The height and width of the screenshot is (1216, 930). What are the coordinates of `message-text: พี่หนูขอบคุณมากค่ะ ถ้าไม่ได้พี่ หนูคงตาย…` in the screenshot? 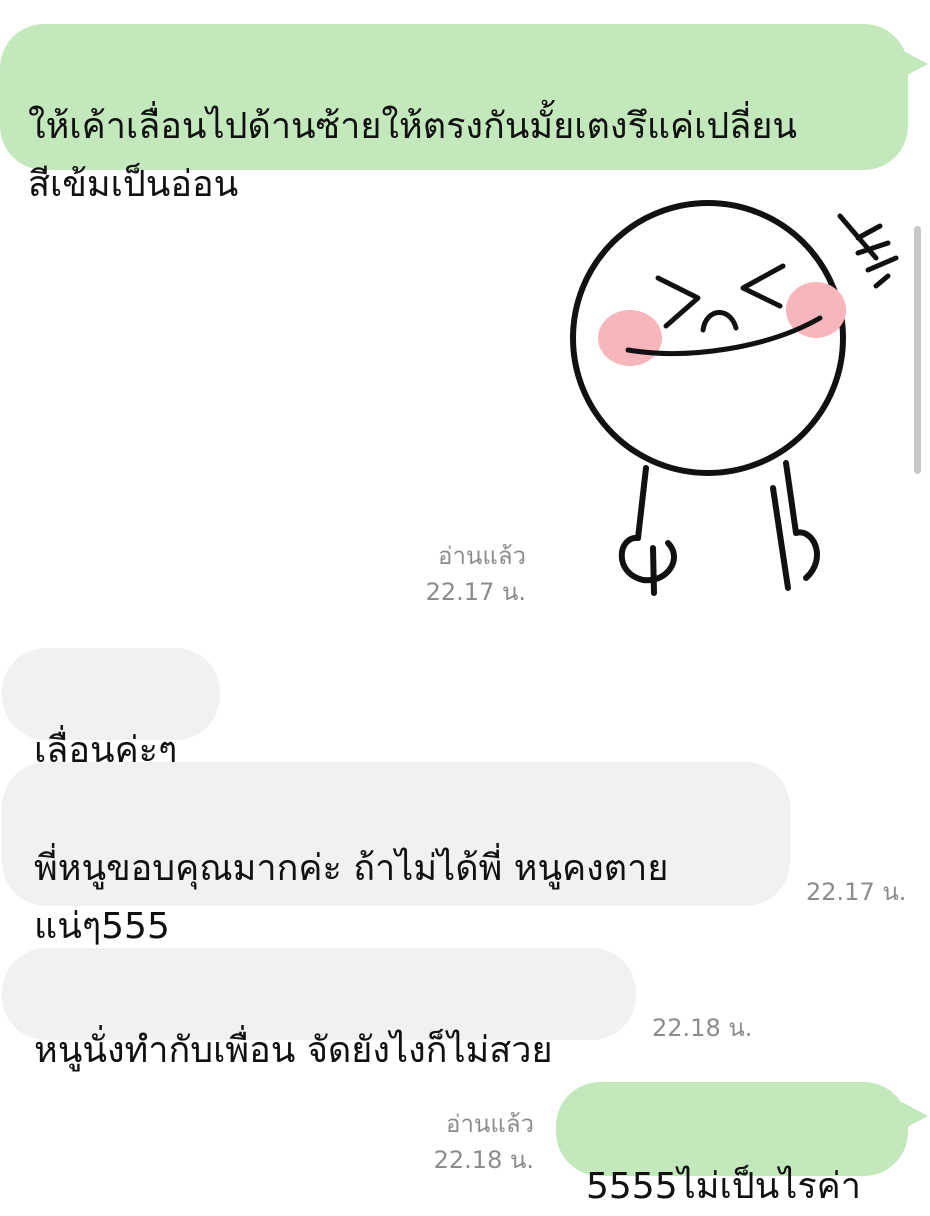 It's located at (351, 897).